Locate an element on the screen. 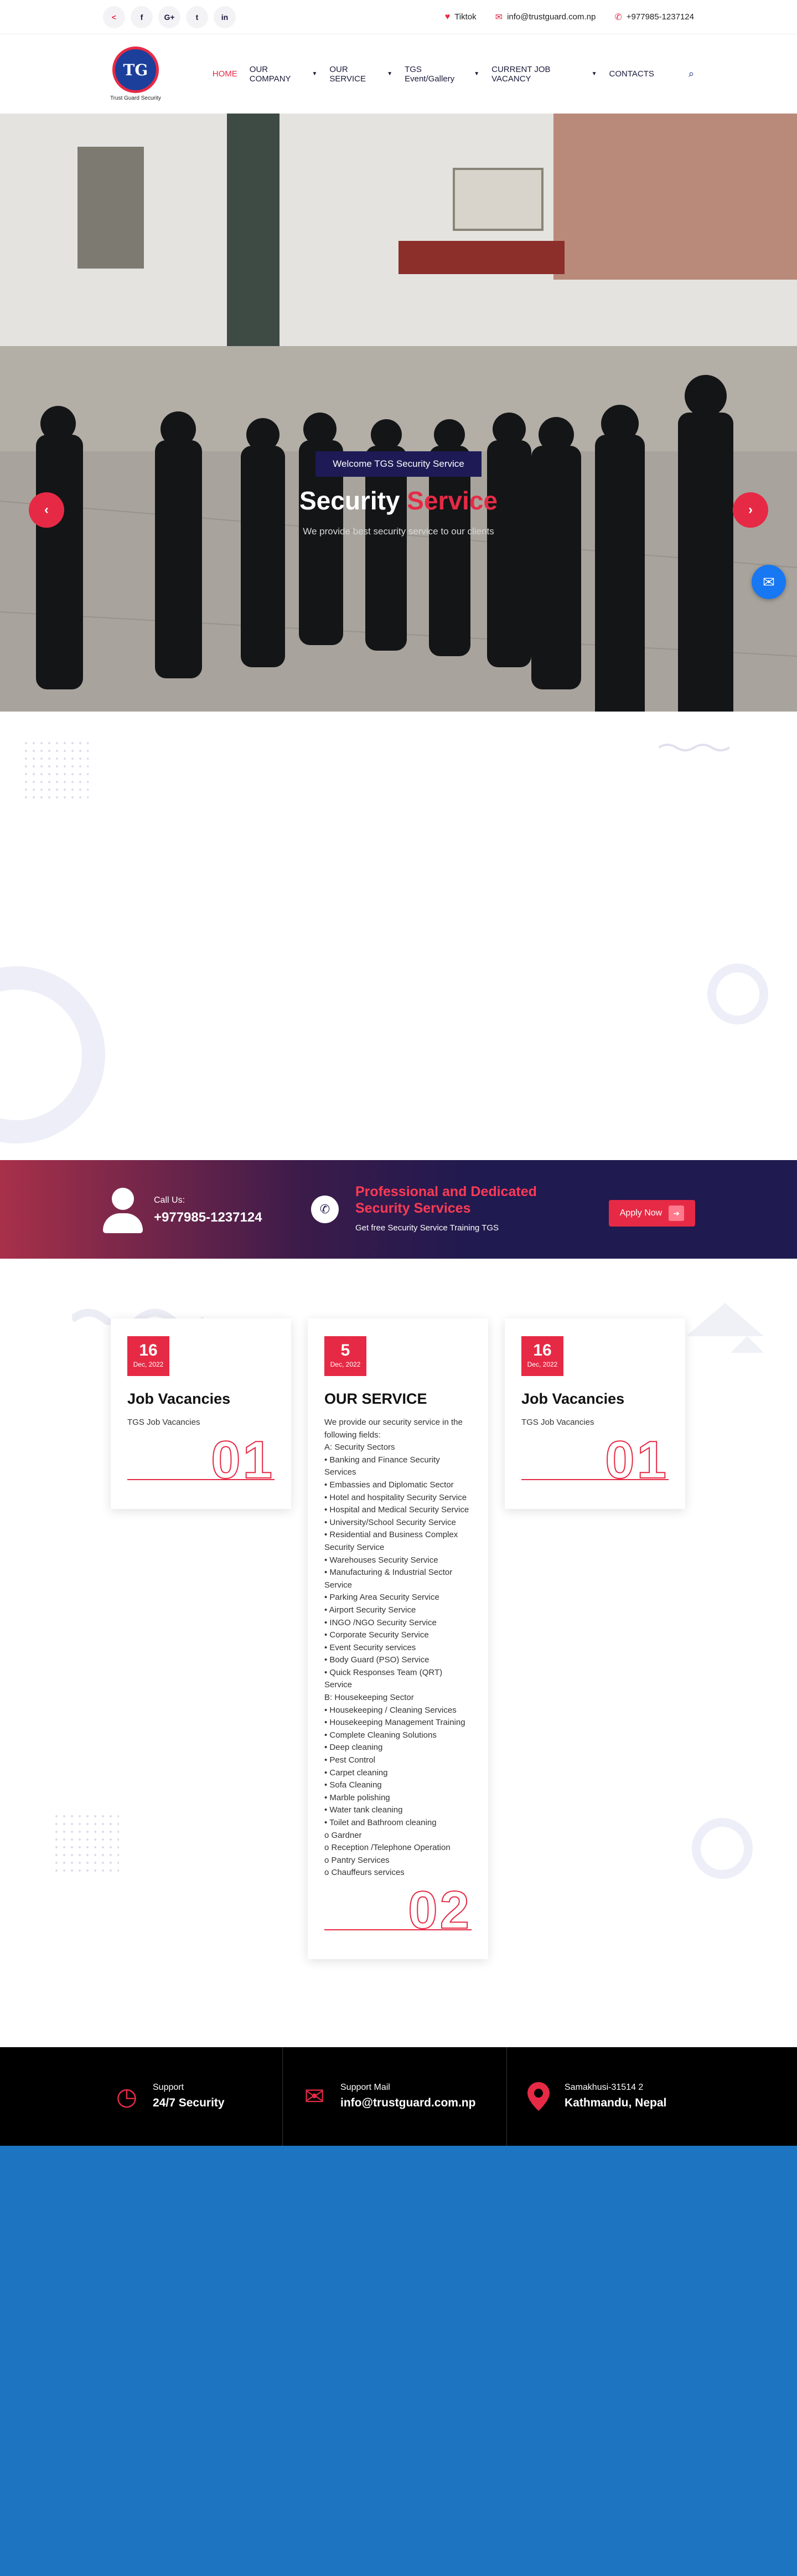 The width and height of the screenshot is (797, 2576). search-icon: ⌕ is located at coordinates (692, 74).